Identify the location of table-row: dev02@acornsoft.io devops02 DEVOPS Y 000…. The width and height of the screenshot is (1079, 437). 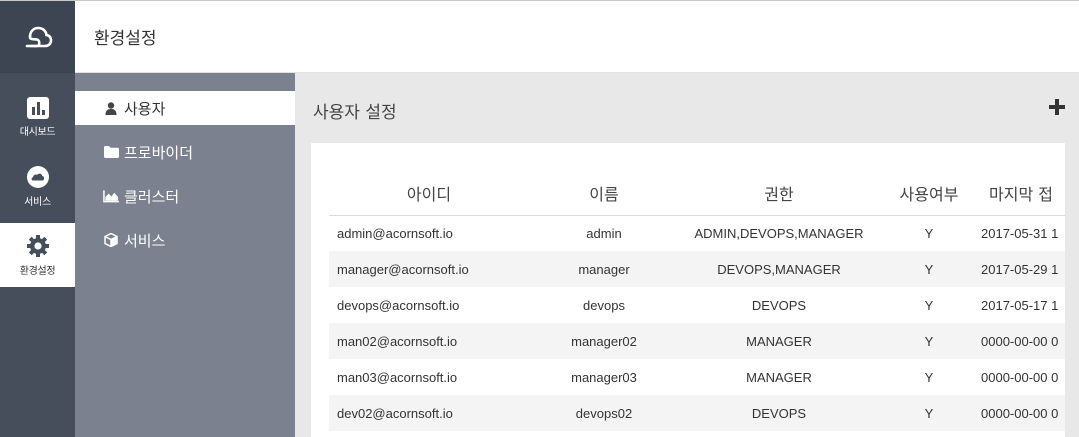
(697, 413).